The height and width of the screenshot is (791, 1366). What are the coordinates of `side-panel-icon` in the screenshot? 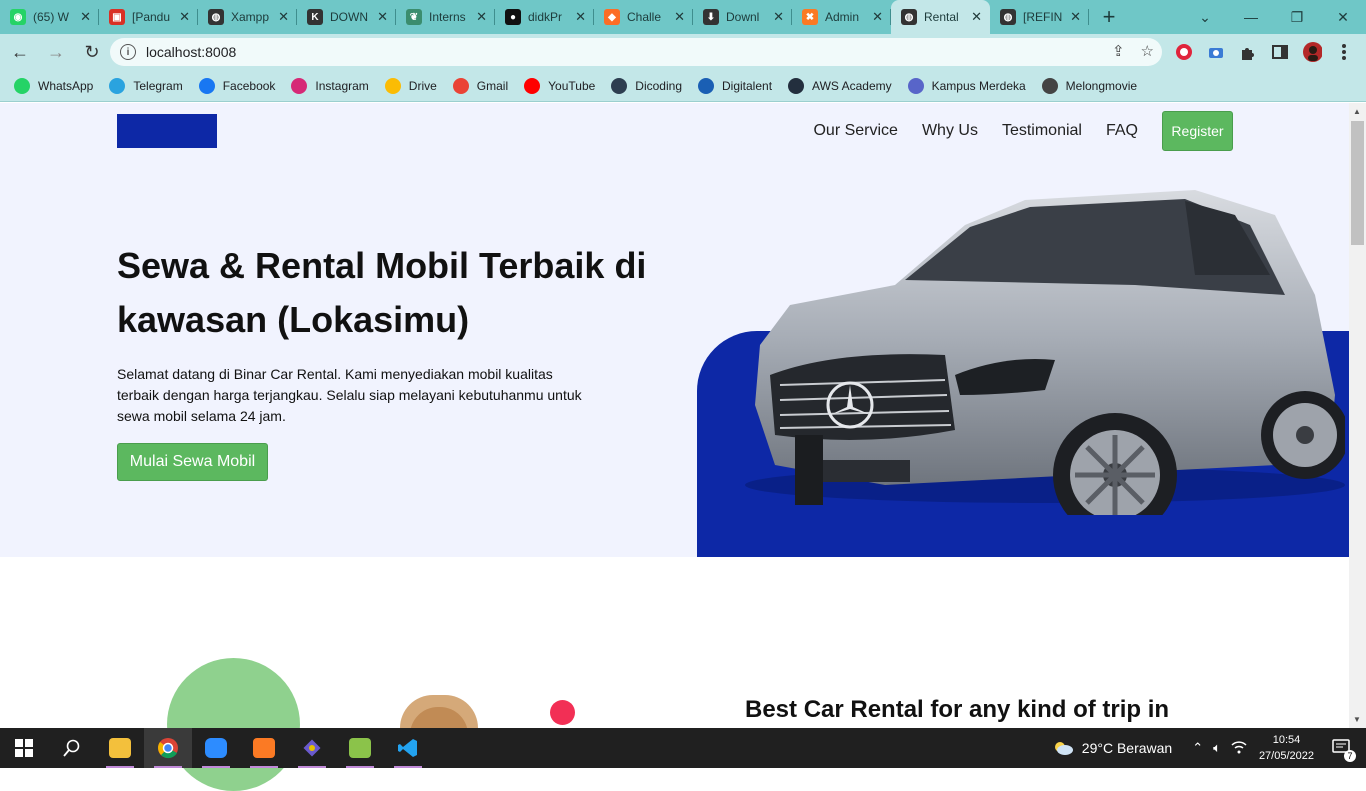 It's located at (1280, 52).